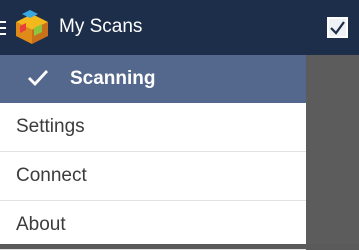 The image size is (359, 250). What do you see at coordinates (32, 28) in the screenshot?
I see `app-logo-icon` at bounding box center [32, 28].